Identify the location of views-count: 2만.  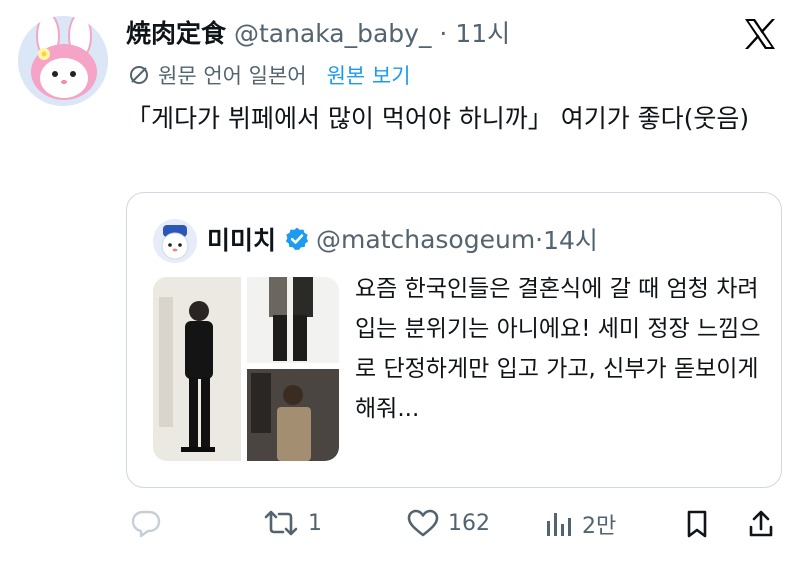
(599, 526).